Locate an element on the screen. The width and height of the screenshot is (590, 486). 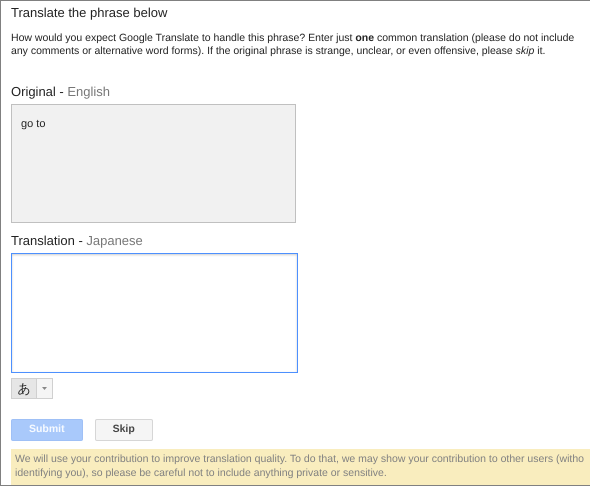
input-tool-button: あ is located at coordinates (24, 388).